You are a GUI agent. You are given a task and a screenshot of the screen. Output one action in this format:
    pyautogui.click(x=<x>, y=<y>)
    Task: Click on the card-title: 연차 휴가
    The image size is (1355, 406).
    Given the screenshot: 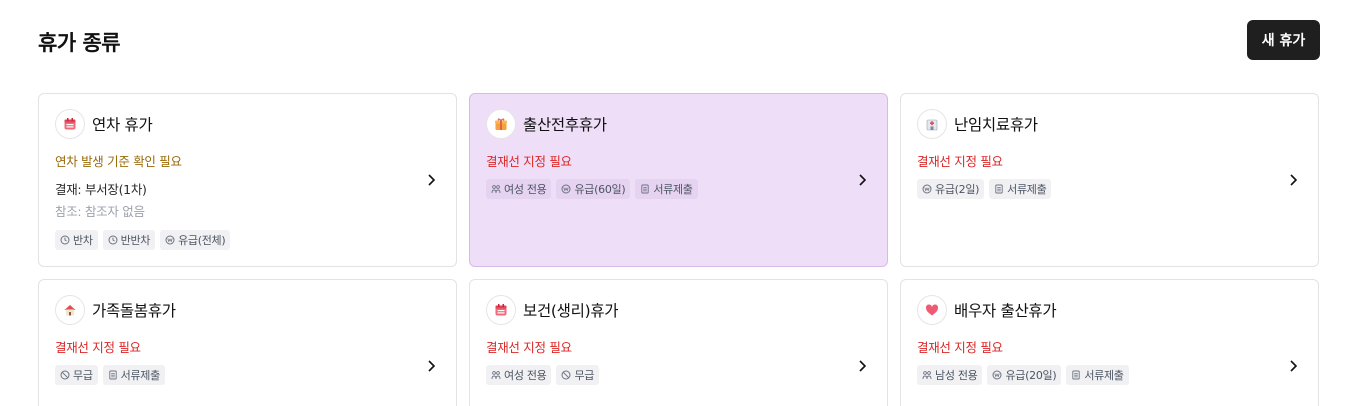 What is the action you would take?
    pyautogui.click(x=122, y=125)
    